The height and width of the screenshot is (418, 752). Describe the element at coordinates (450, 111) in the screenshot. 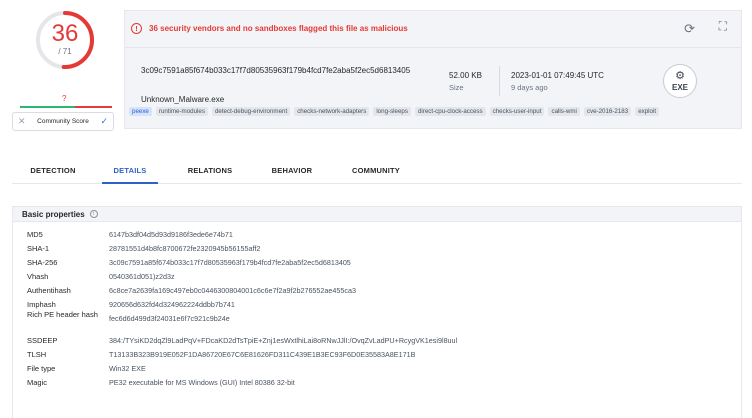

I see `file-tag: direct-cpu-clock-access` at that location.